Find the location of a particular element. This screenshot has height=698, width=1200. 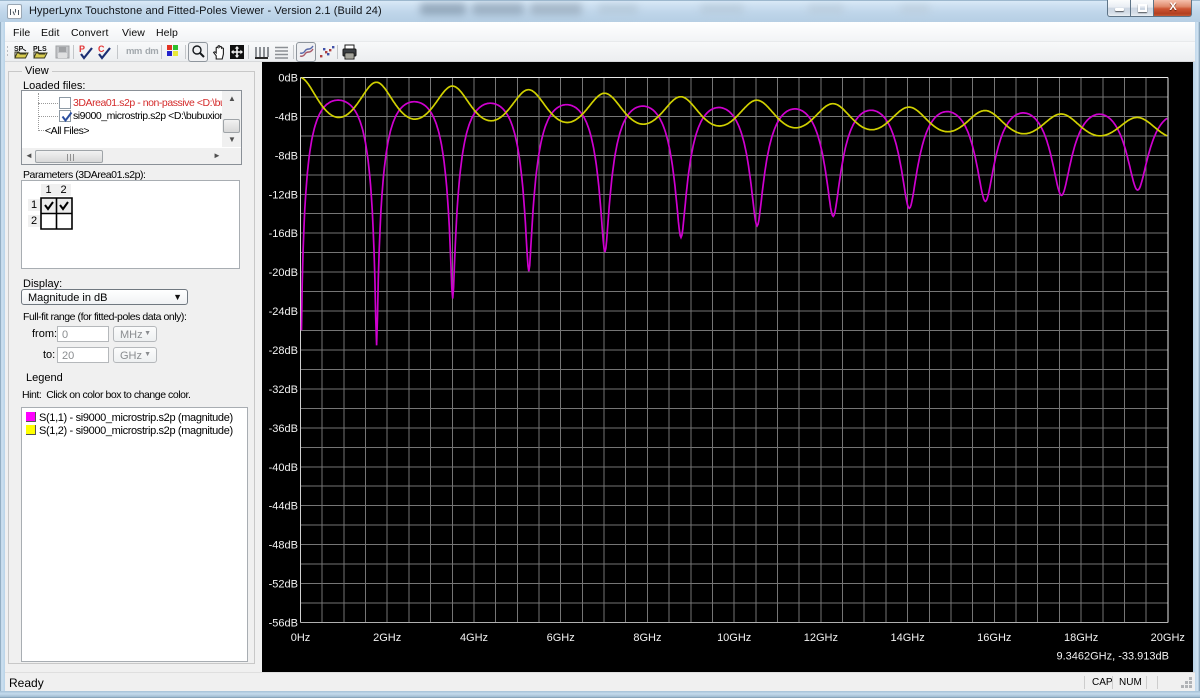

svg-text: 16GHz is located at coordinates (994, 638).